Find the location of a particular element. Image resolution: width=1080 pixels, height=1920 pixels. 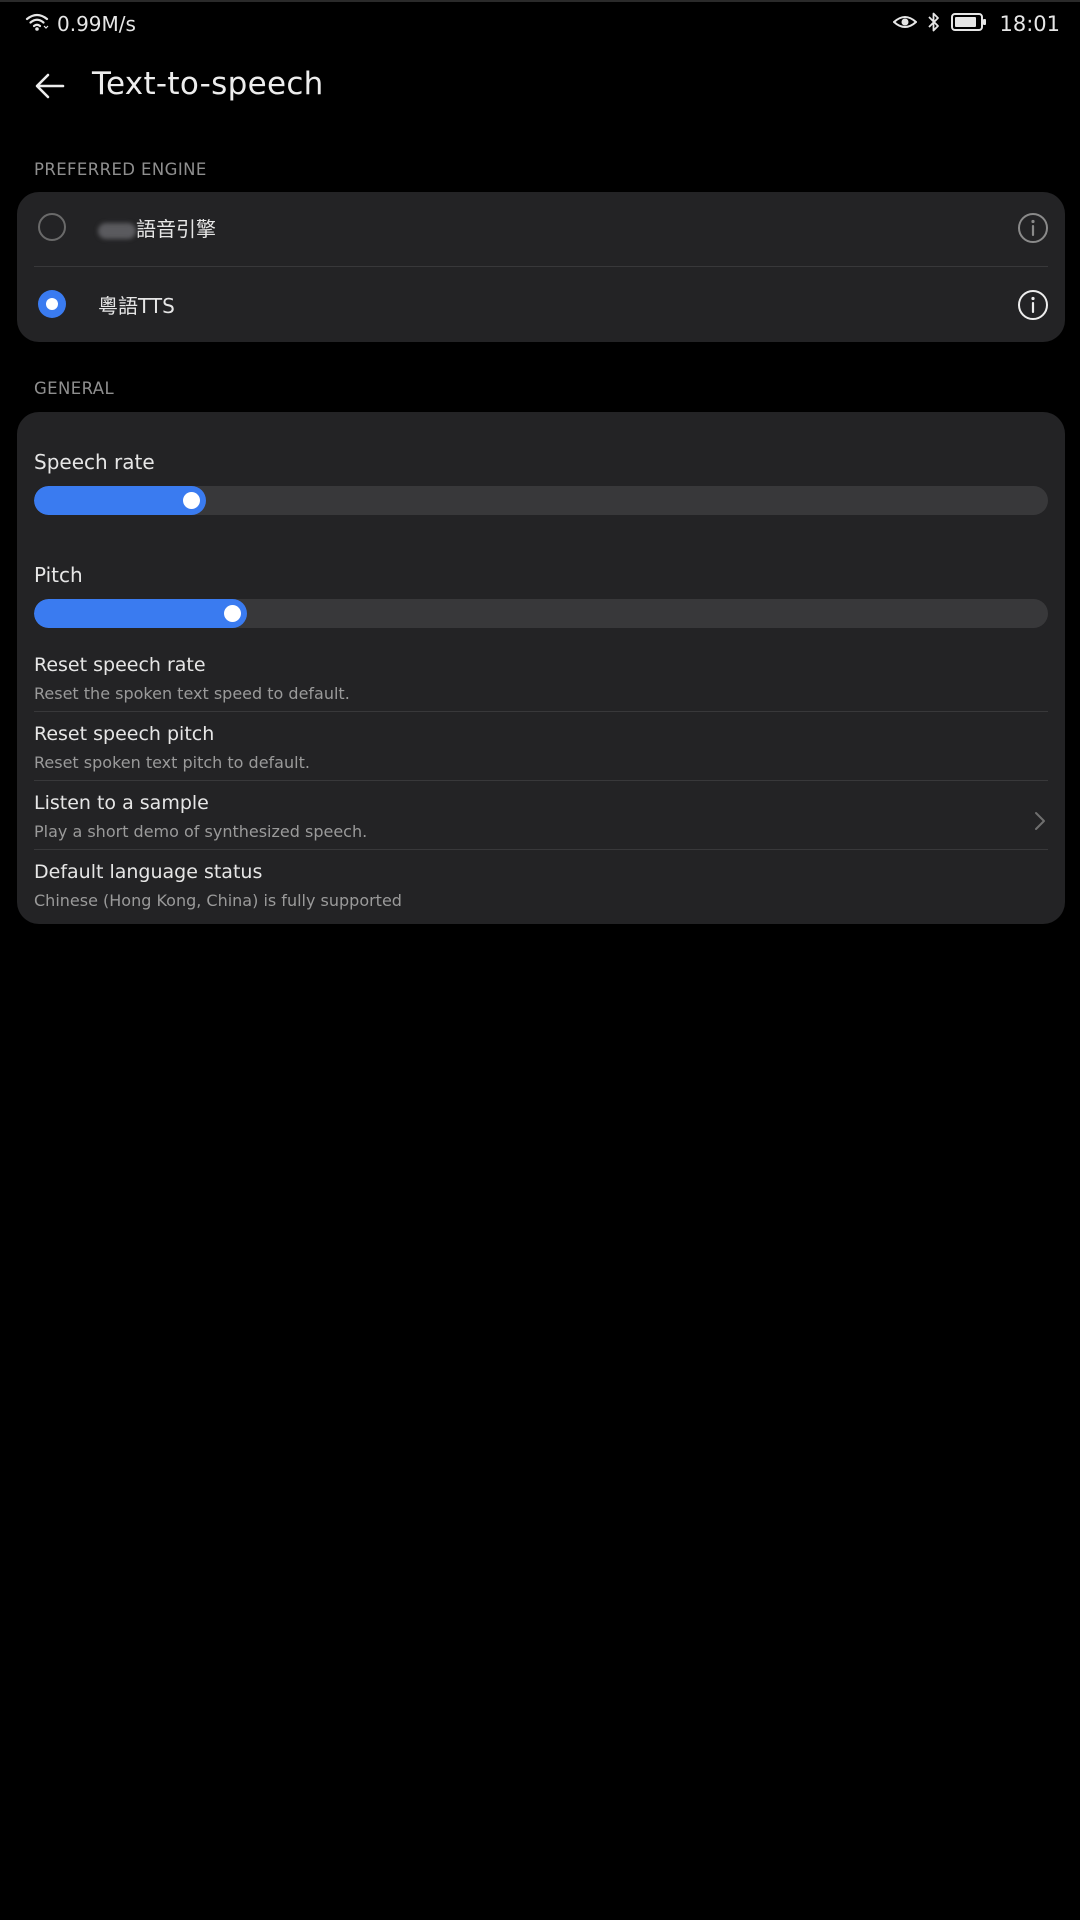

engine-2-radio is located at coordinates (52, 304).